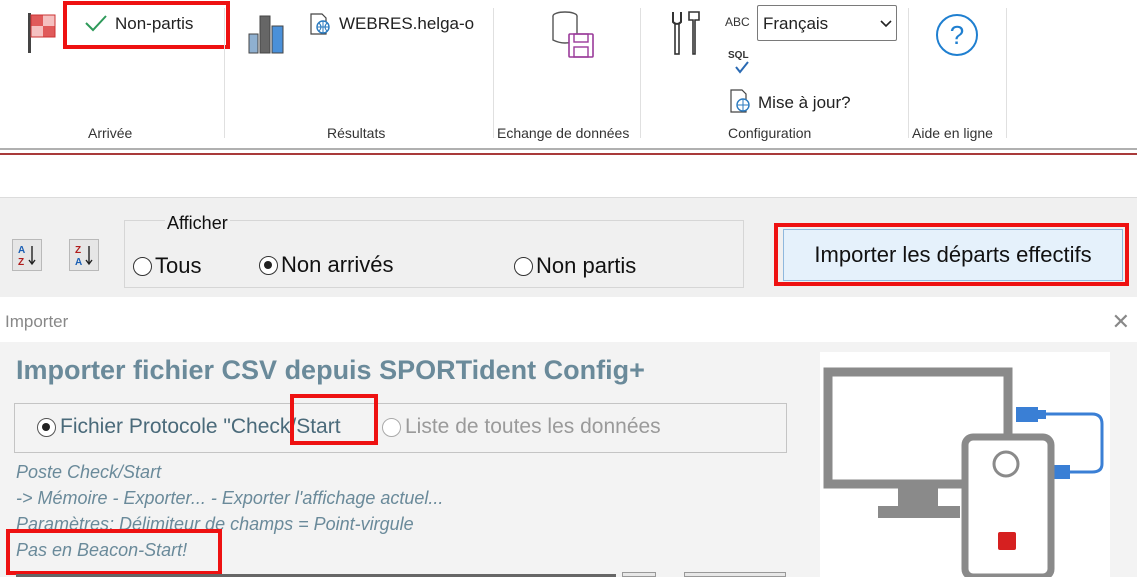 The height and width of the screenshot is (577, 1137). I want to click on bottom-control, so click(639, 574).